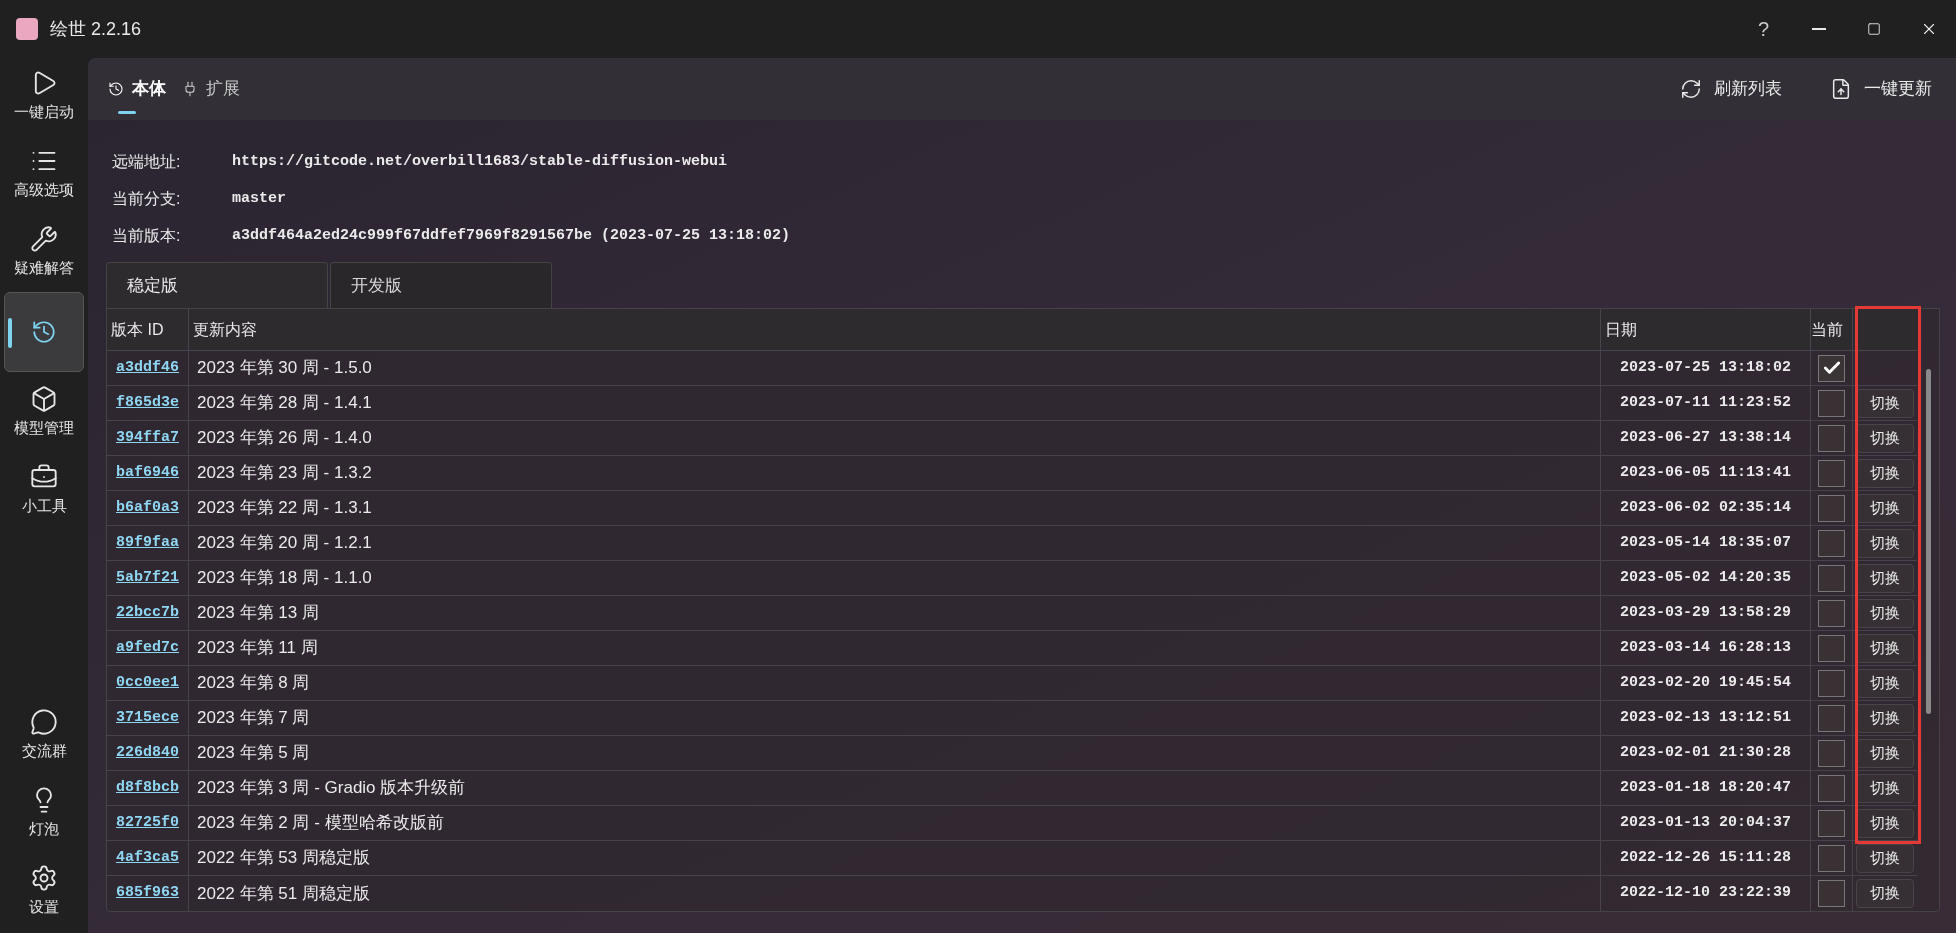 The width and height of the screenshot is (1956, 933). Describe the element at coordinates (1881, 89) in the screenshot. I see `toolbar-button: 一键更新` at that location.